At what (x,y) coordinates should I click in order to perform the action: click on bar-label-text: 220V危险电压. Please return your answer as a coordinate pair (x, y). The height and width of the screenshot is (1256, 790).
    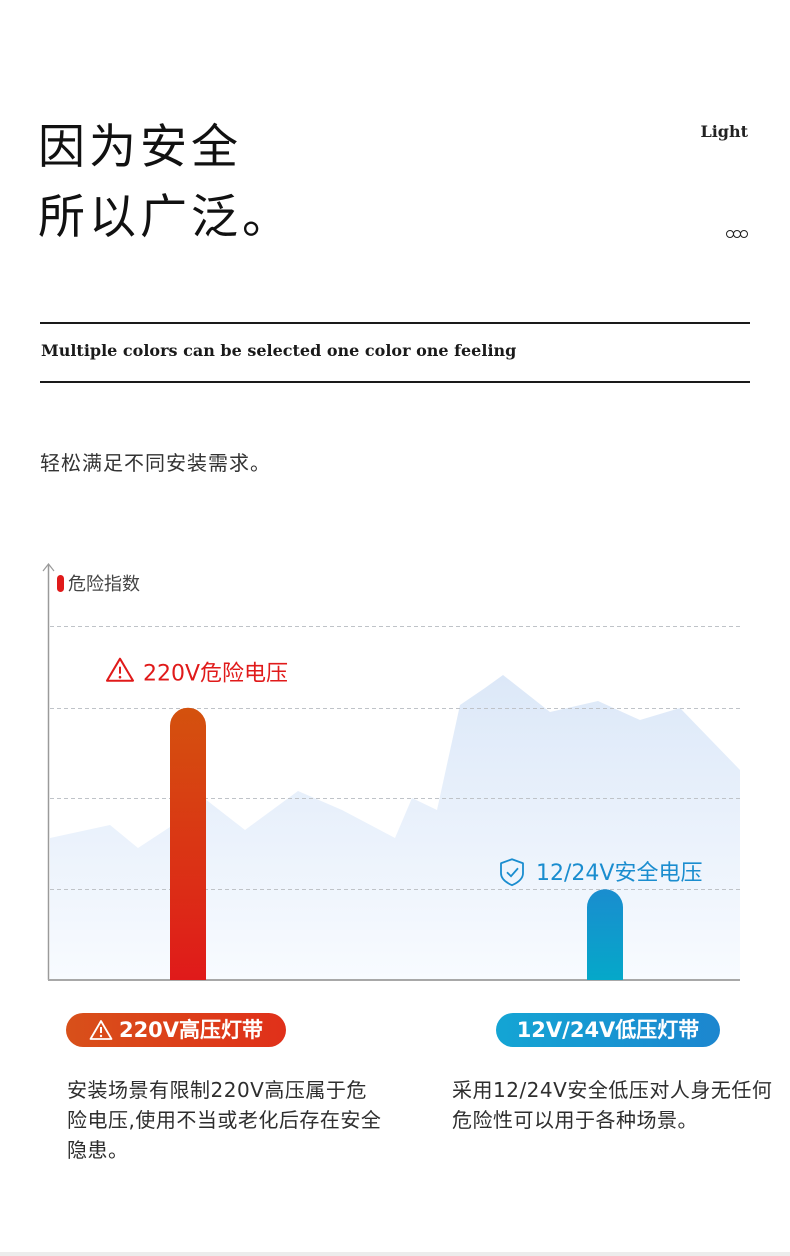
    Looking at the image, I should click on (215, 674).